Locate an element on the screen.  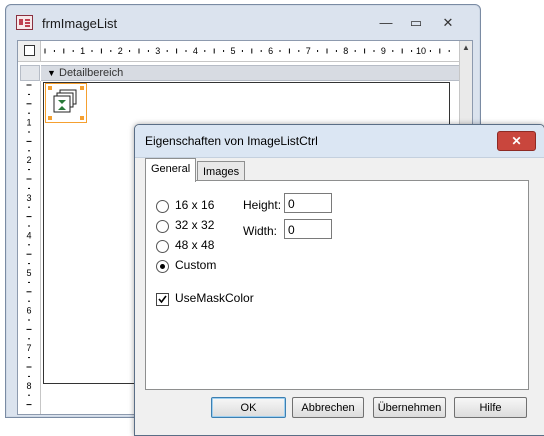
ruler-number: 7 is located at coordinates (308, 51).